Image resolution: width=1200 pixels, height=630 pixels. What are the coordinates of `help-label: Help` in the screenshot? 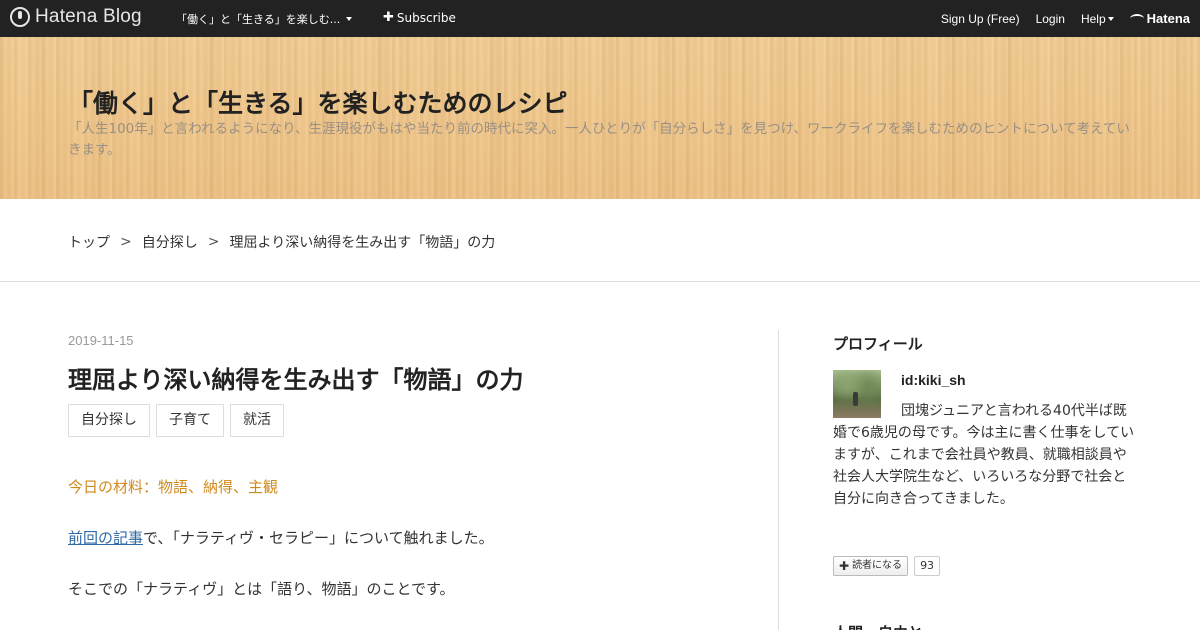 It's located at (1093, 18).